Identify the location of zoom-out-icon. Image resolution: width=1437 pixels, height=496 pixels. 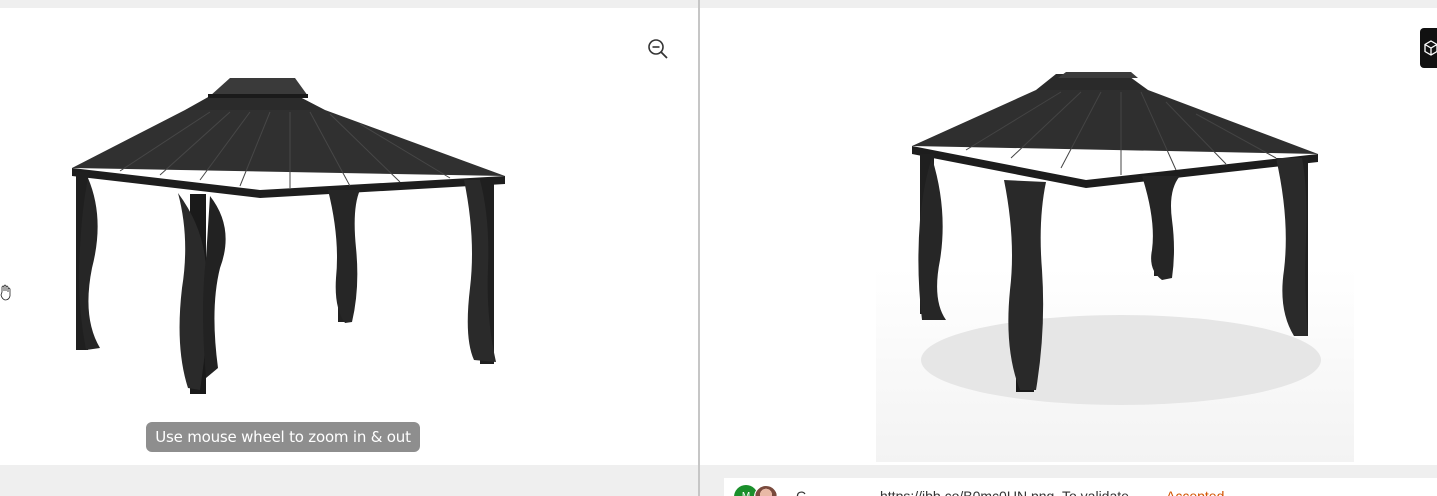
(658, 49).